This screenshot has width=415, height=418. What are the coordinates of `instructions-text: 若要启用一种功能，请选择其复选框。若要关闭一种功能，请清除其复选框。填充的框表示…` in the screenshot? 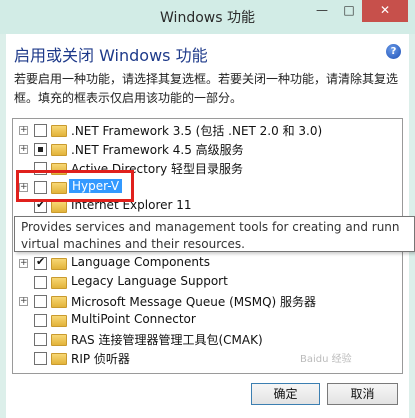 It's located at (206, 88).